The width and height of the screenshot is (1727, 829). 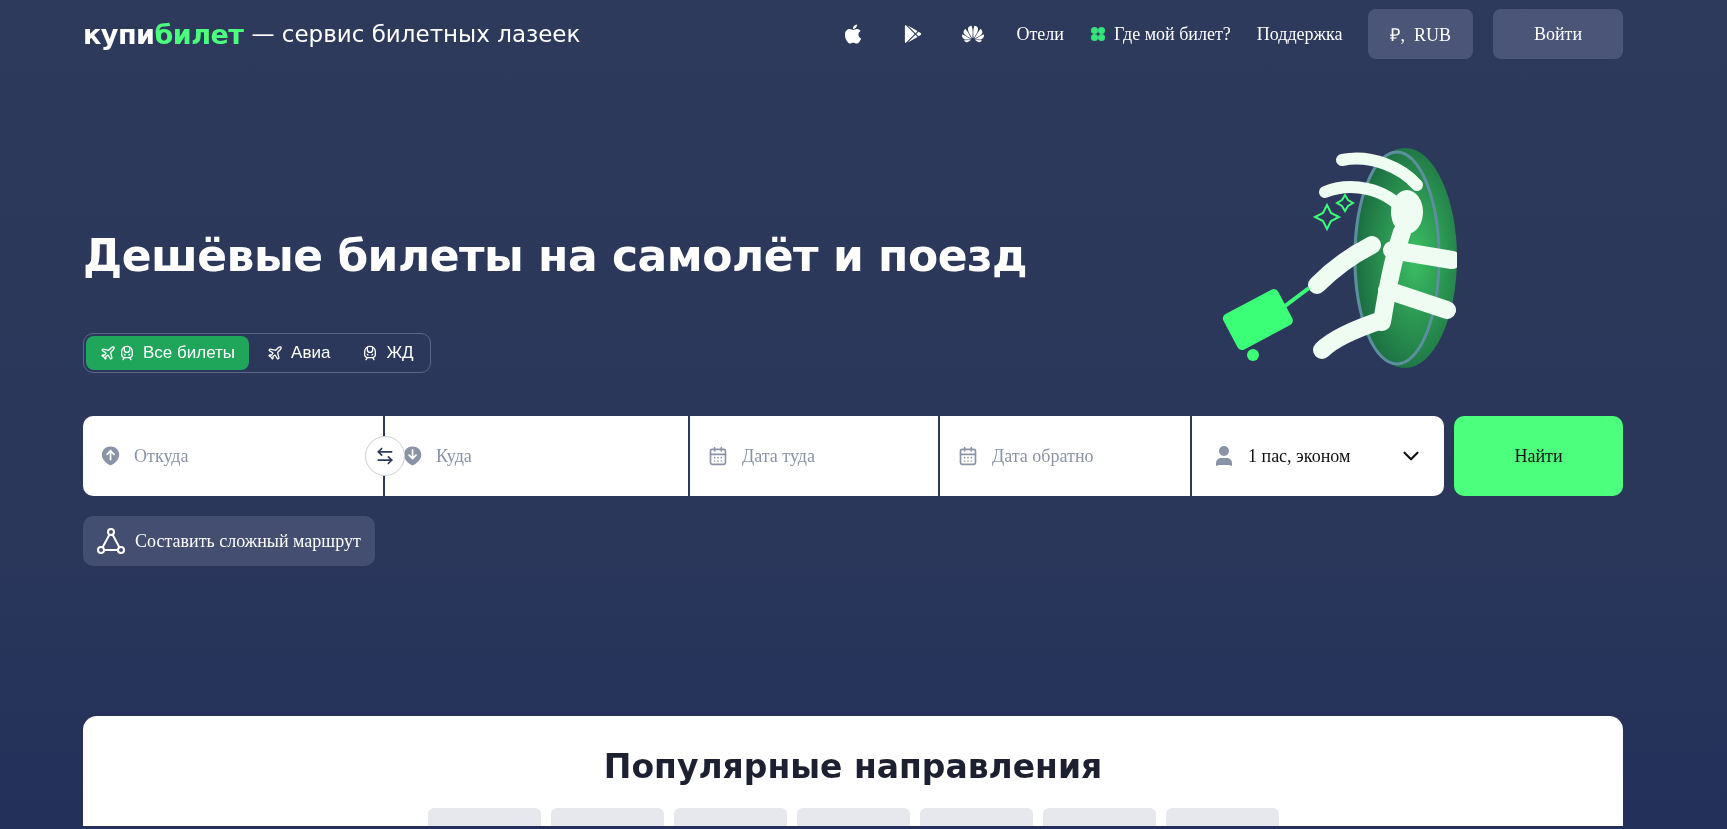 I want to click on clover-icon, so click(x=1097, y=34).